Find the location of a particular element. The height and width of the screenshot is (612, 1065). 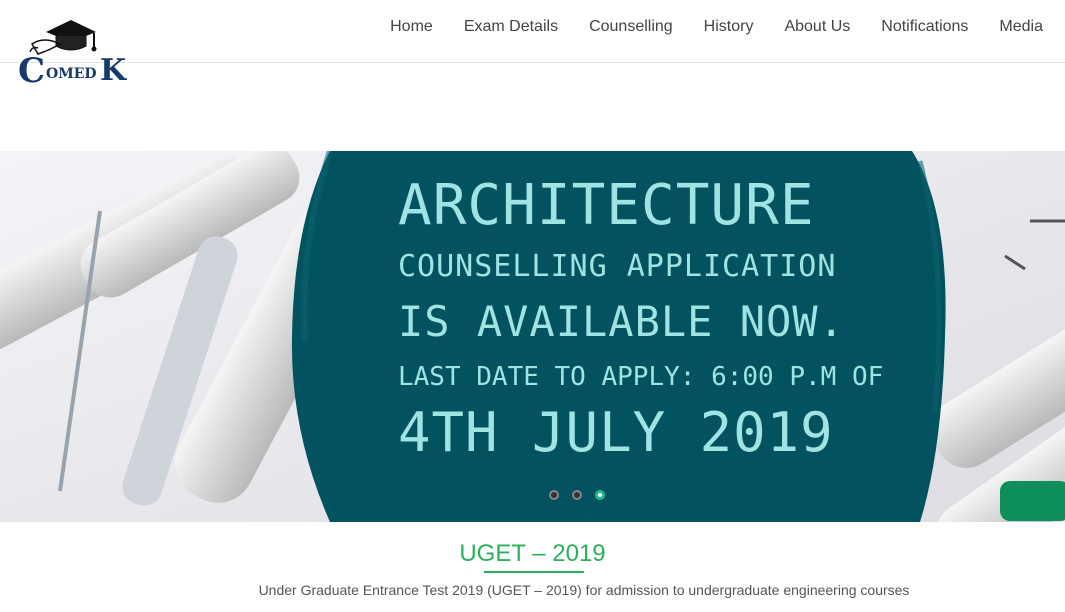

nav-counselling: Counselling is located at coordinates (631, 27).